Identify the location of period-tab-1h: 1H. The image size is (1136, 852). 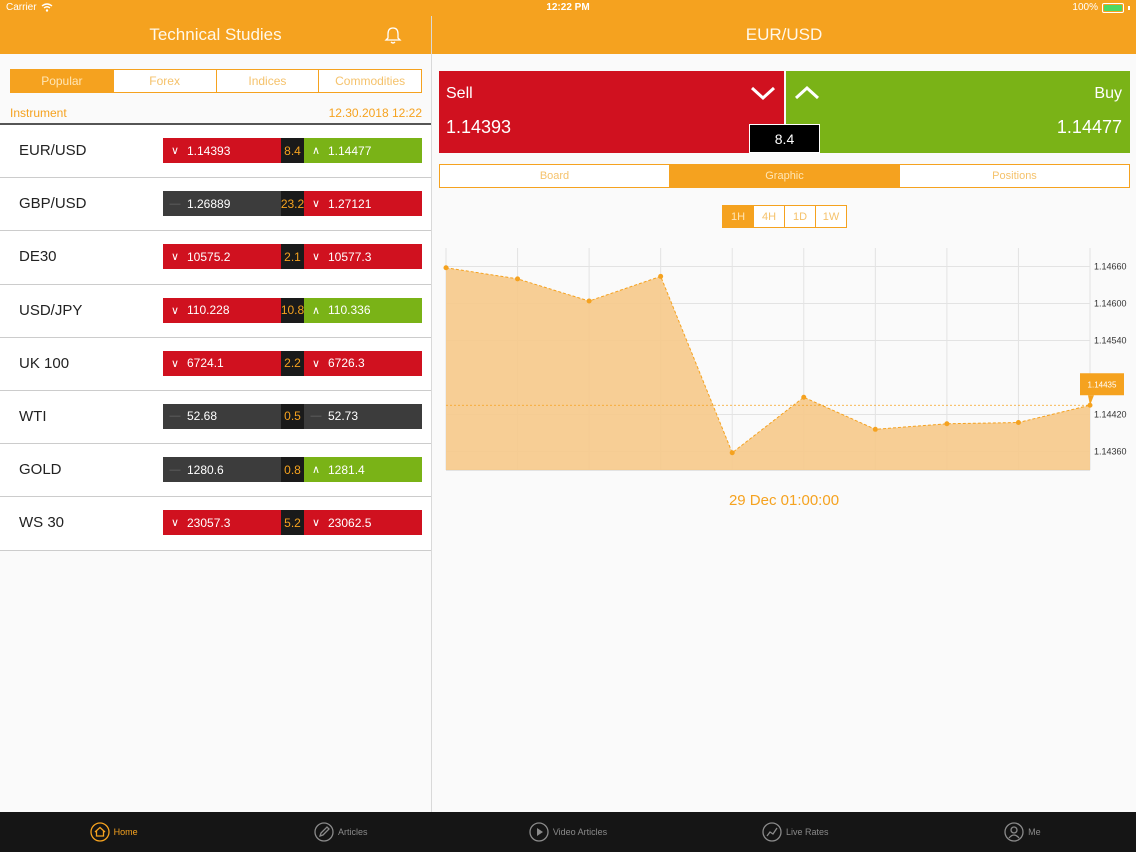
(738, 216).